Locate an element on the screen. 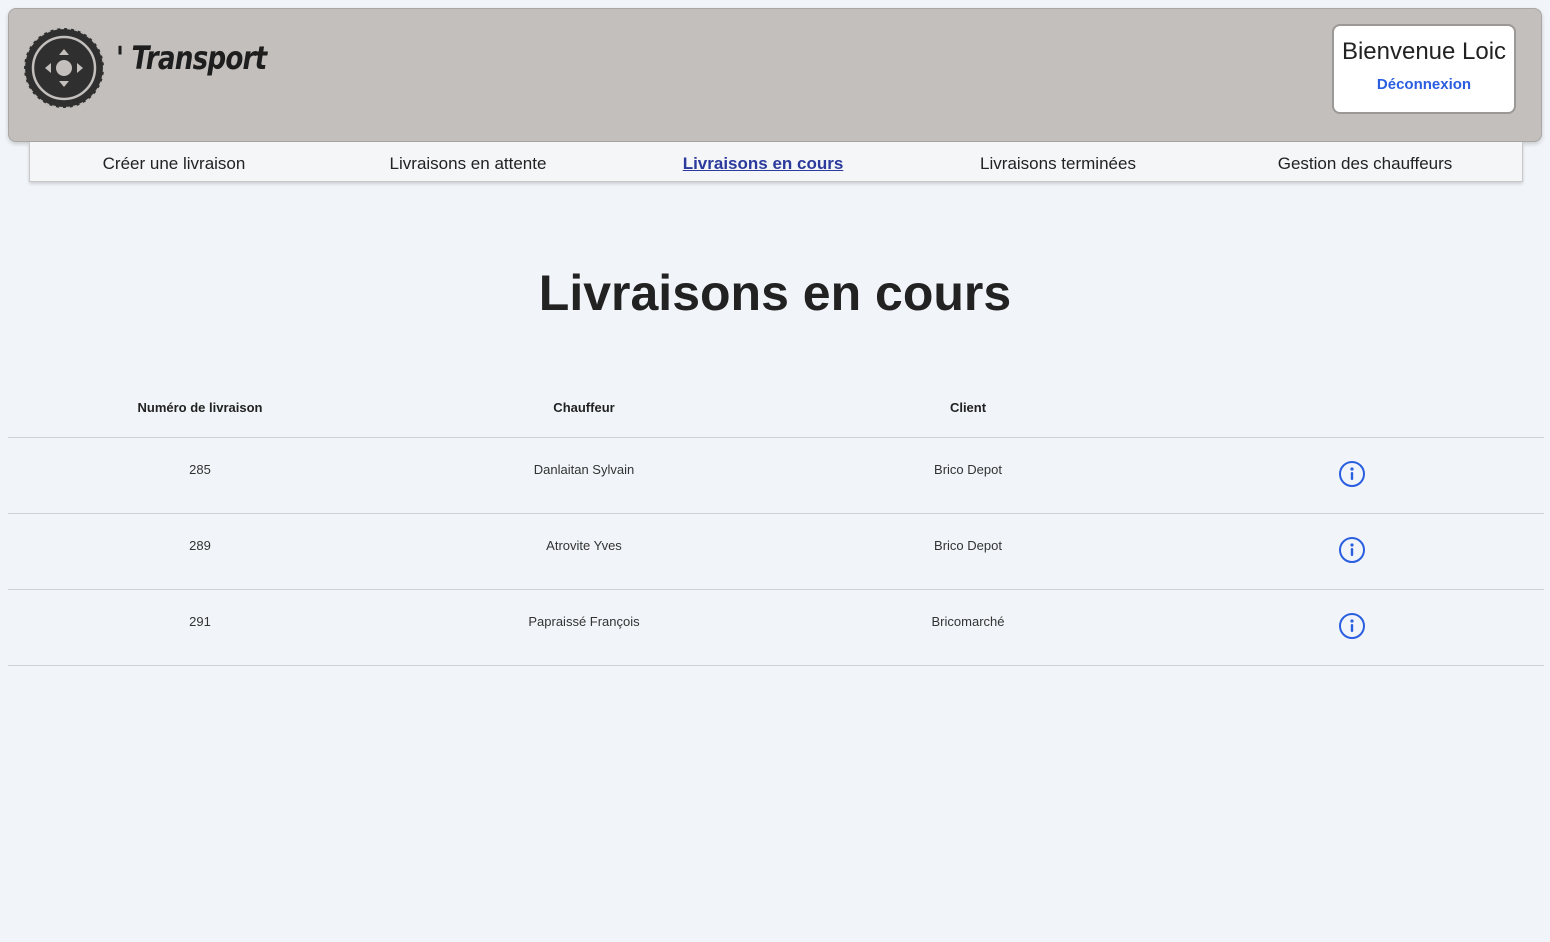  tire-wheel-icon is located at coordinates (64, 68).